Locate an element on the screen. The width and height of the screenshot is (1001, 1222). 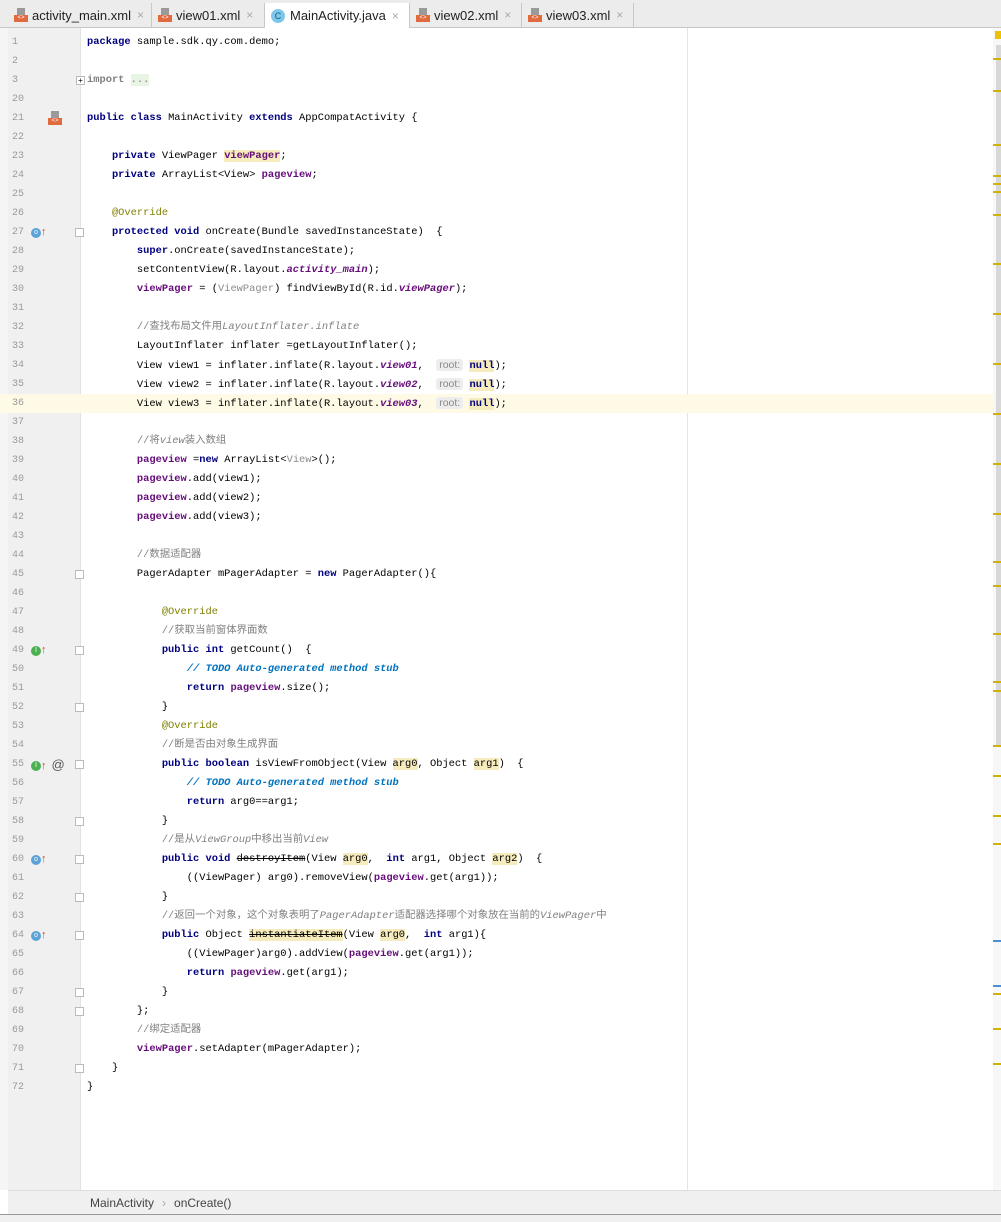
related-xml-layout-icon is located at coordinates (55, 118).